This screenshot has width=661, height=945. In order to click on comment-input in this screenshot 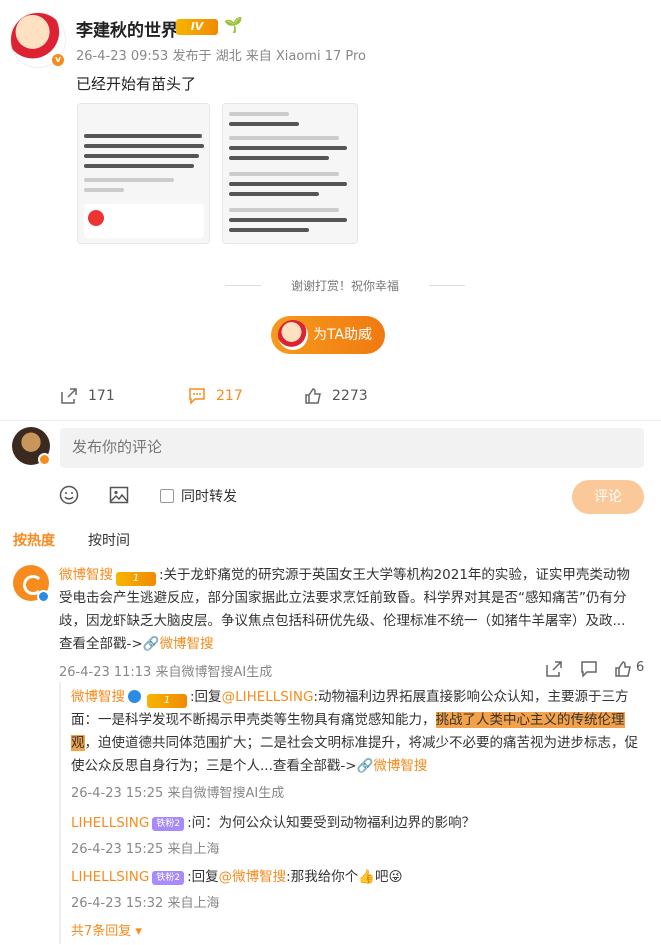, I will do `click(352, 448)`.